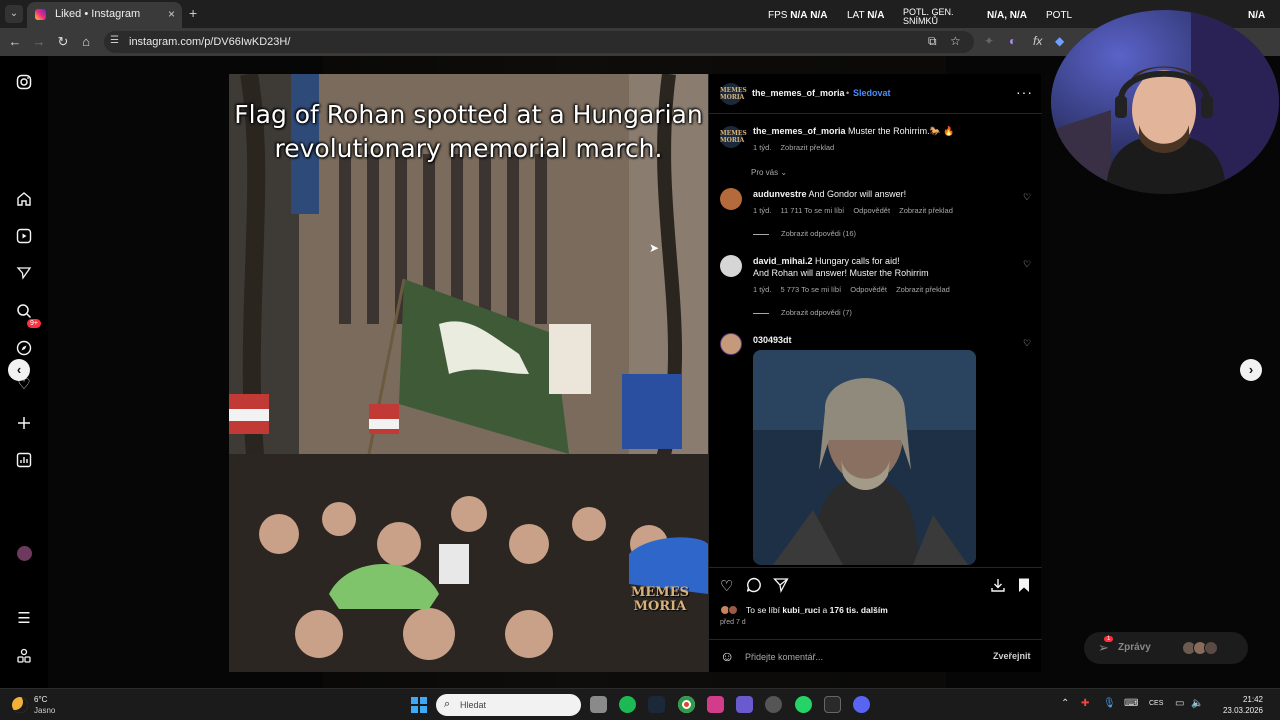 This screenshot has height=720, width=1280. I want to click on comment-likes: 5 773 To se mi líbí, so click(810, 289).